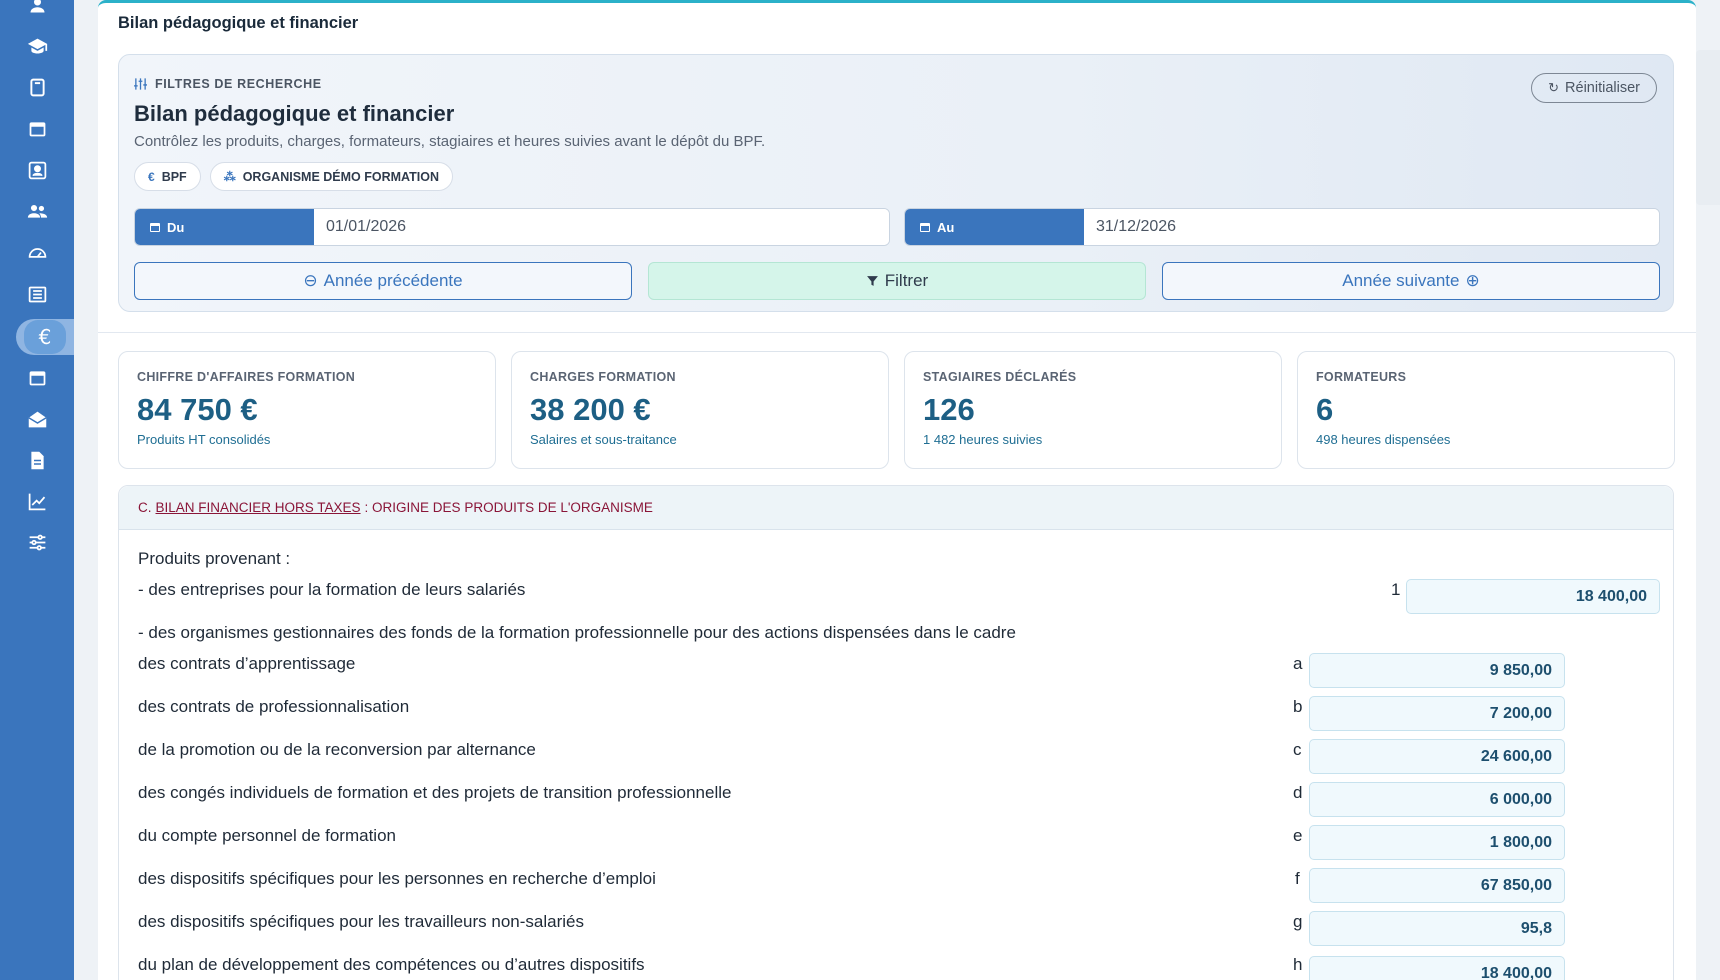 The width and height of the screenshot is (1720, 980). I want to click on kpi-subtext: 498 heures dispensées, so click(1383, 439).